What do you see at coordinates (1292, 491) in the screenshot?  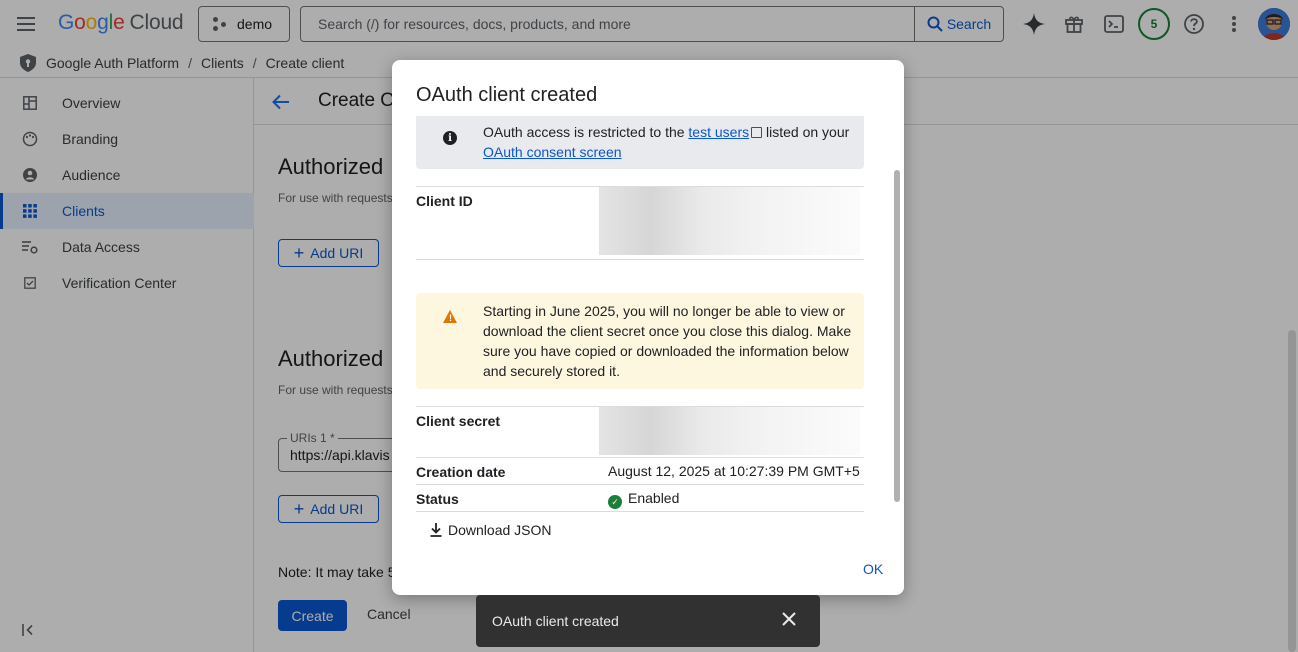 I see `page-scrollbar` at bounding box center [1292, 491].